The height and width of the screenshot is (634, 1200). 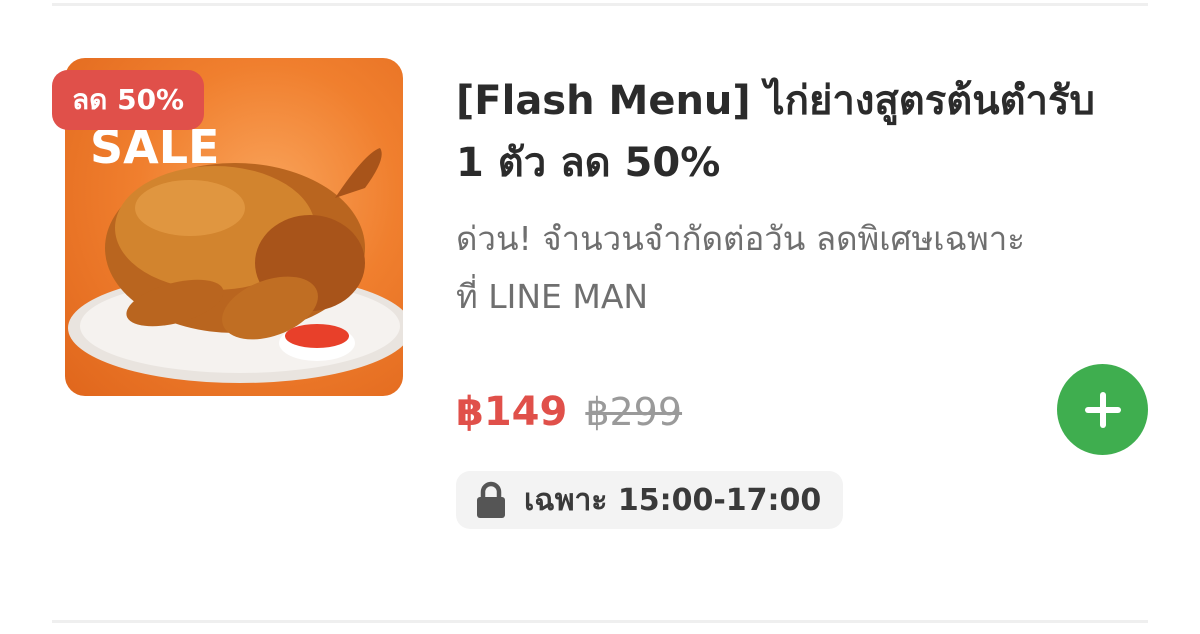 I want to click on original-price: ฿299, so click(x=634, y=412).